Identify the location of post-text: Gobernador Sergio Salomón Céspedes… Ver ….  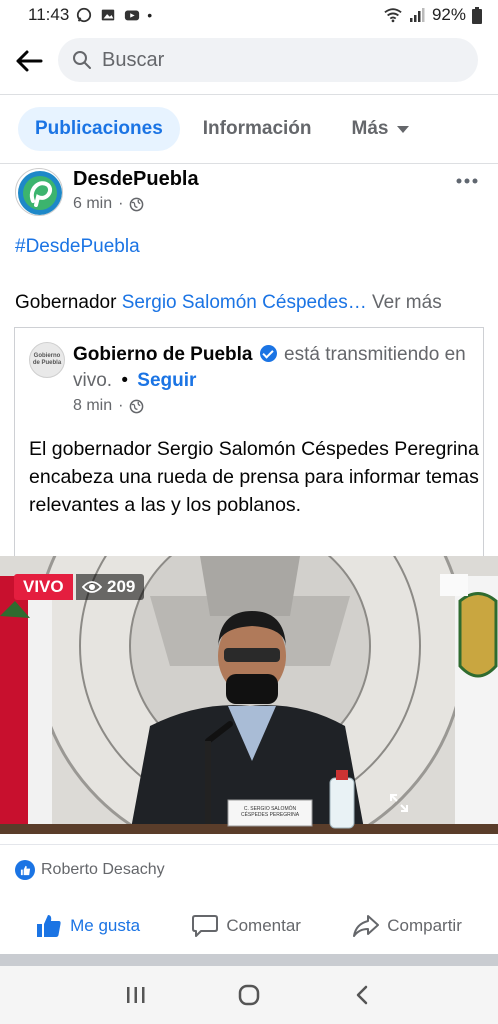
(250, 303).